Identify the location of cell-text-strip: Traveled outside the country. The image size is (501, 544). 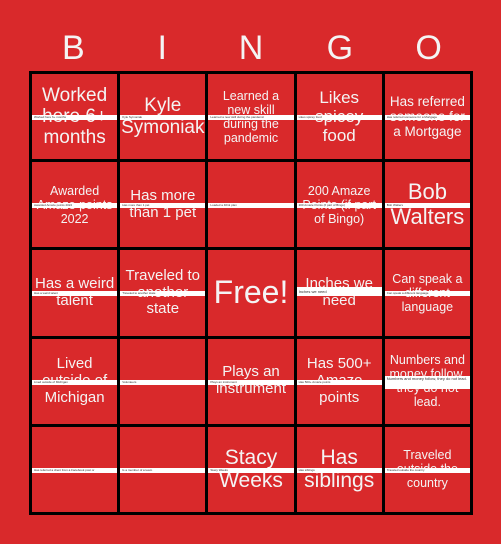
(427, 470).